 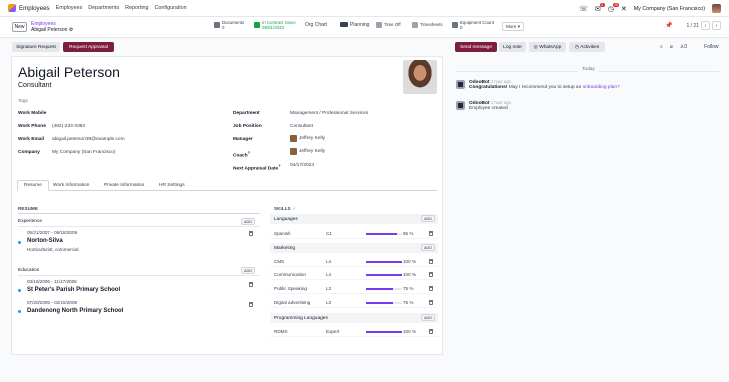 What do you see at coordinates (73, 290) in the screenshot?
I see `education-org-1: St Peter's Parish Primary School` at bounding box center [73, 290].